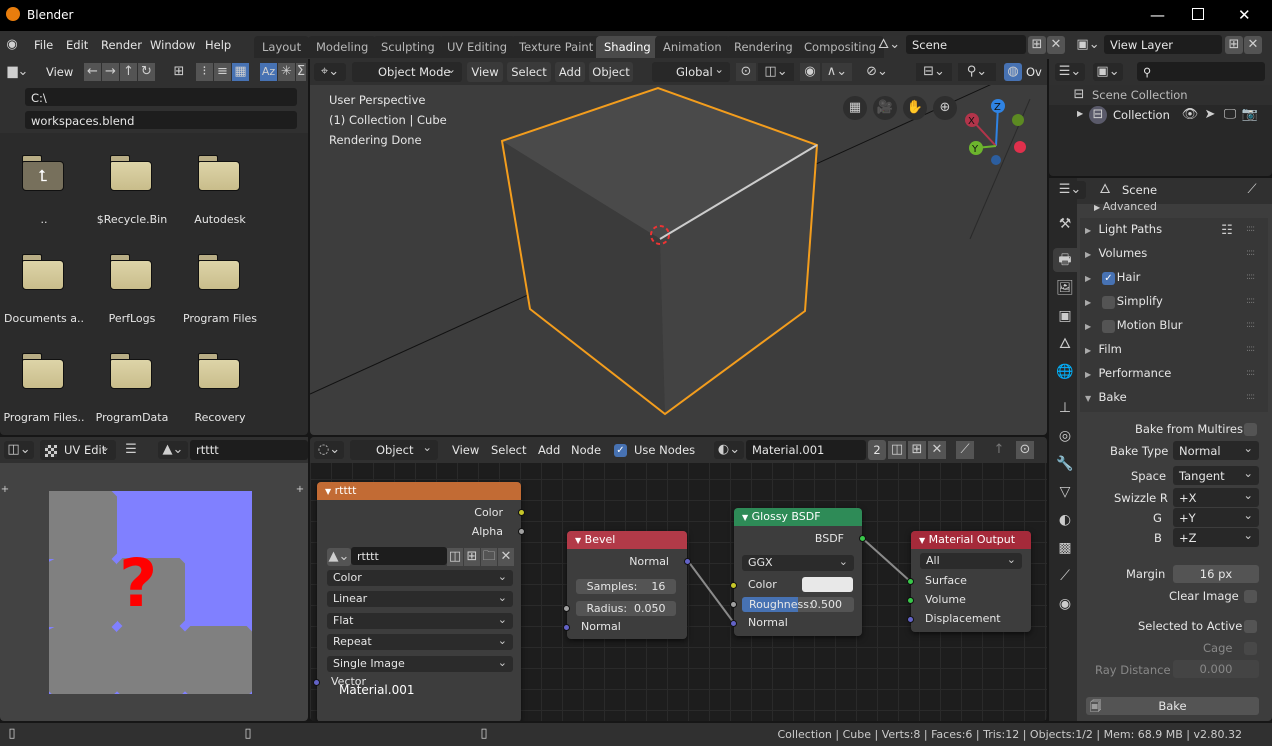  I want to click on source-dropdown: Single Image, so click(420, 664).